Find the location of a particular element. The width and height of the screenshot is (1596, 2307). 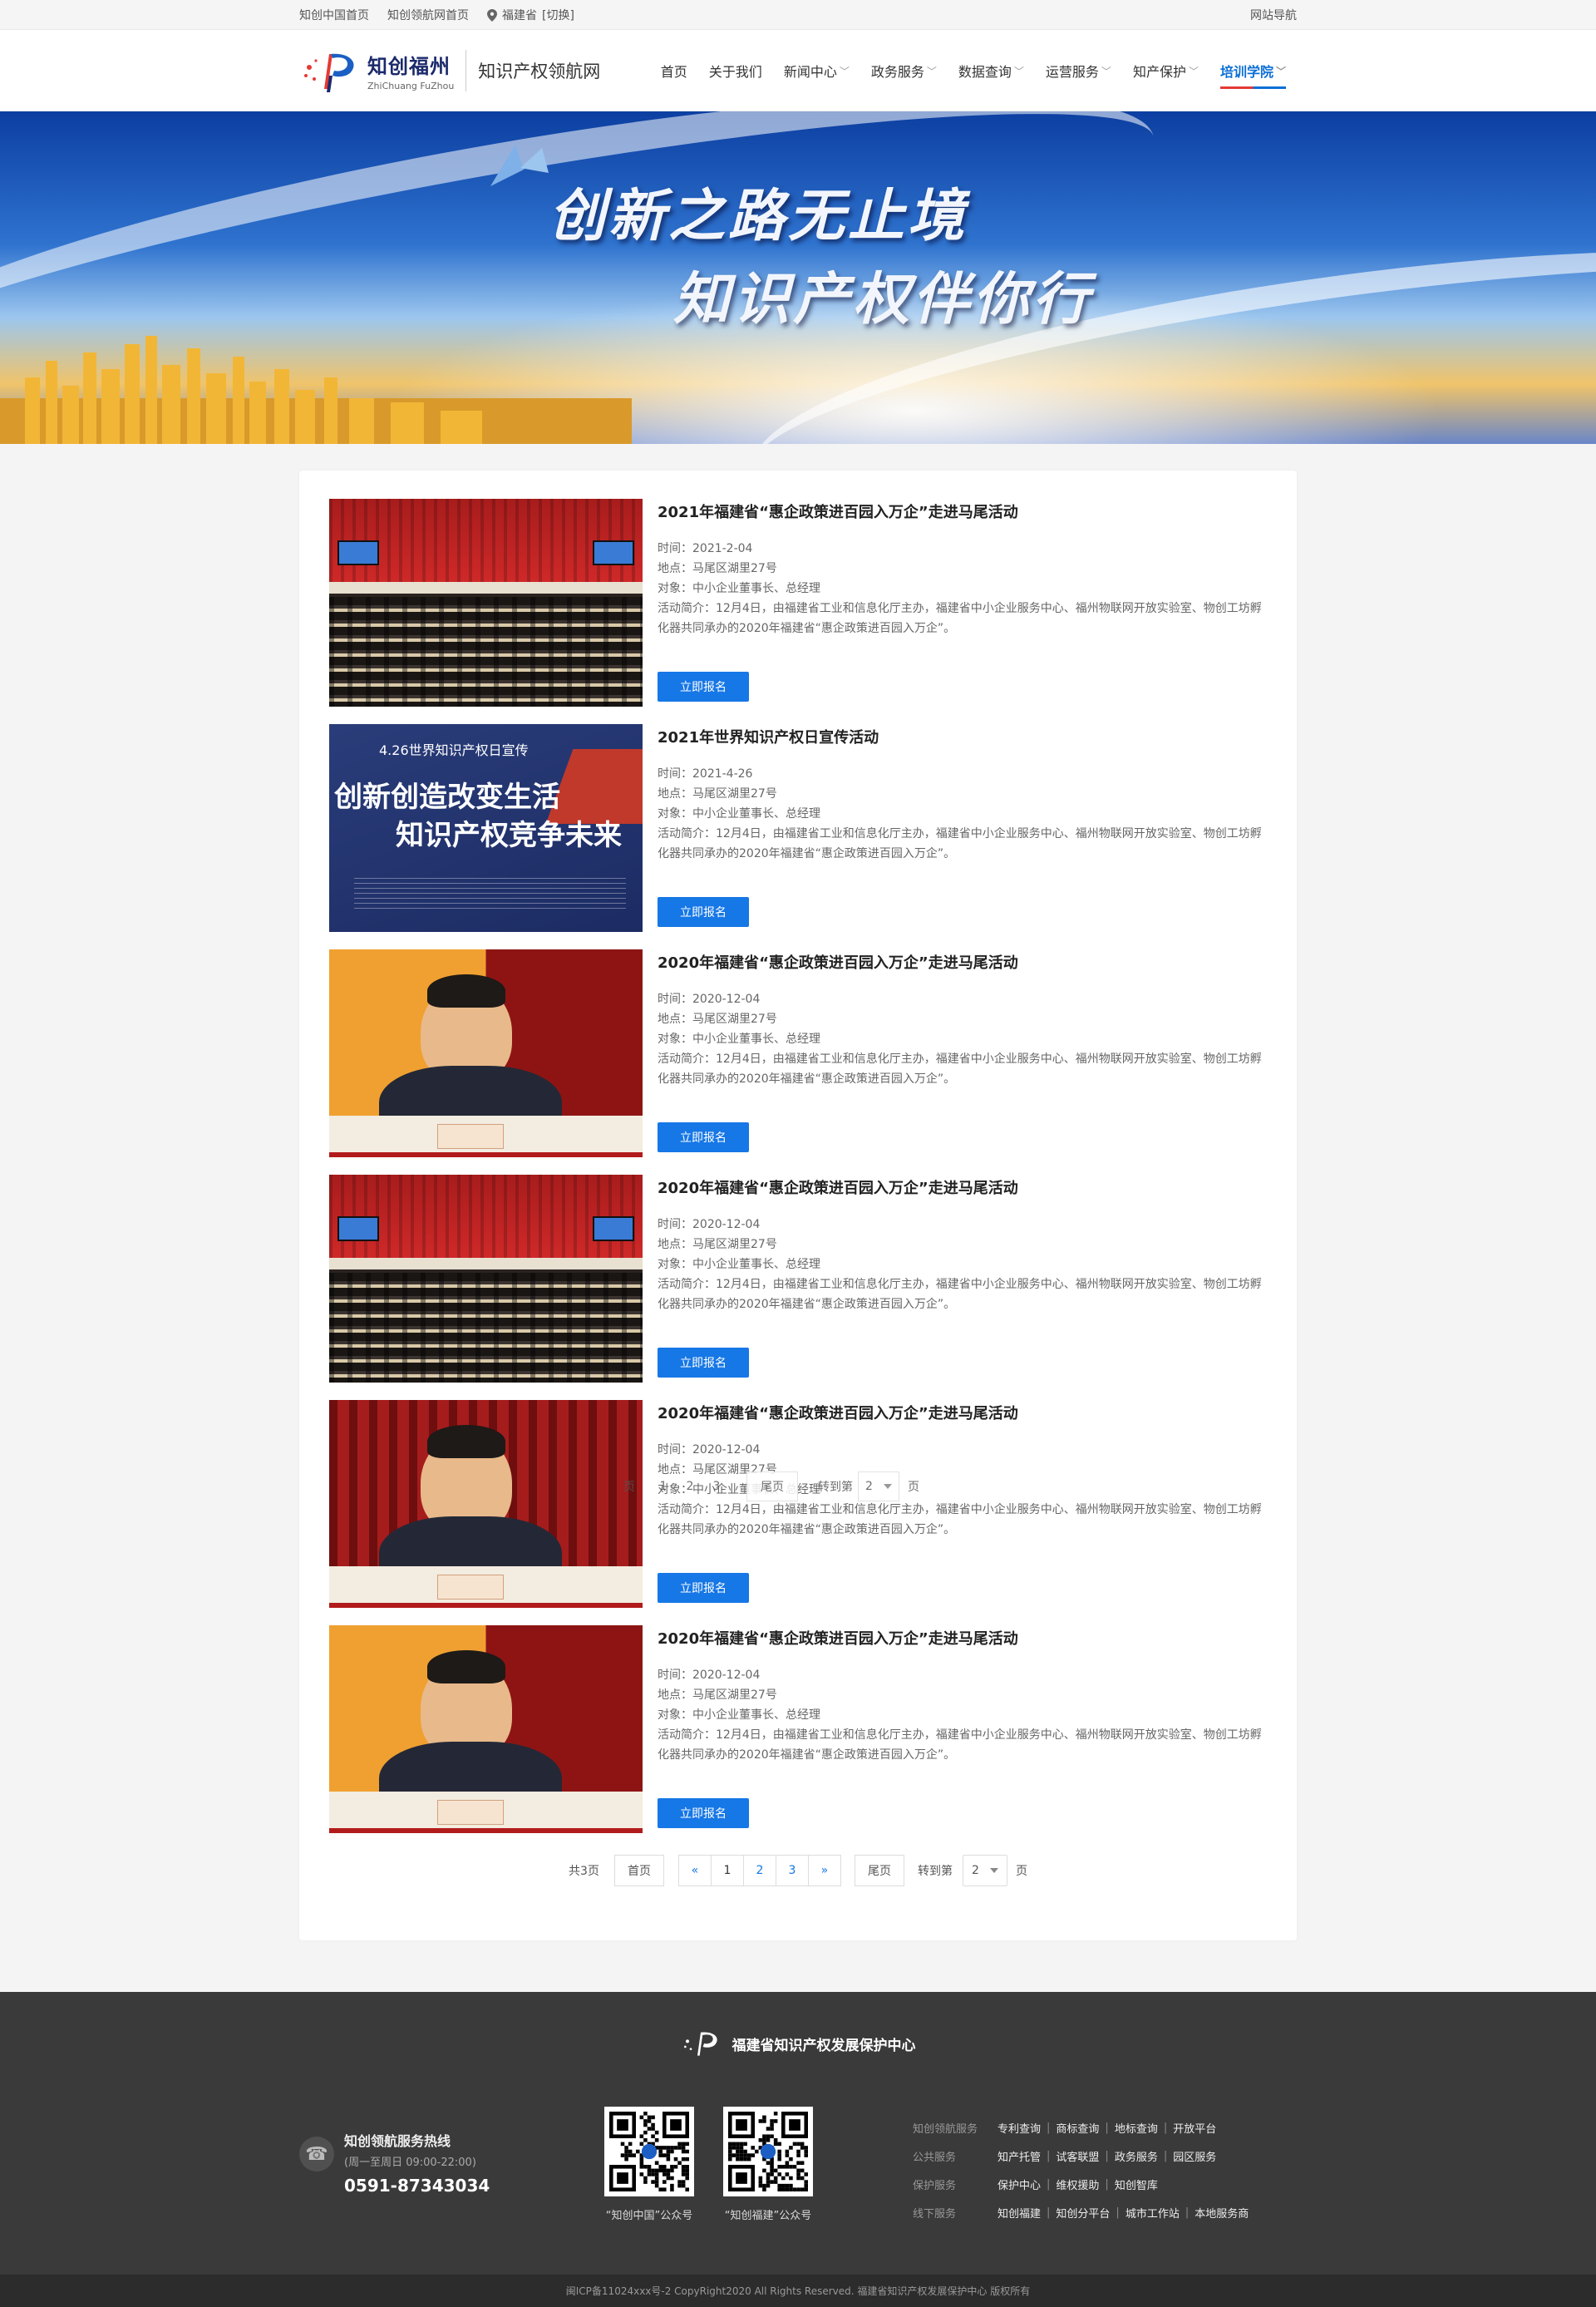

footer-link: 知创福建 is located at coordinates (1020, 2213).